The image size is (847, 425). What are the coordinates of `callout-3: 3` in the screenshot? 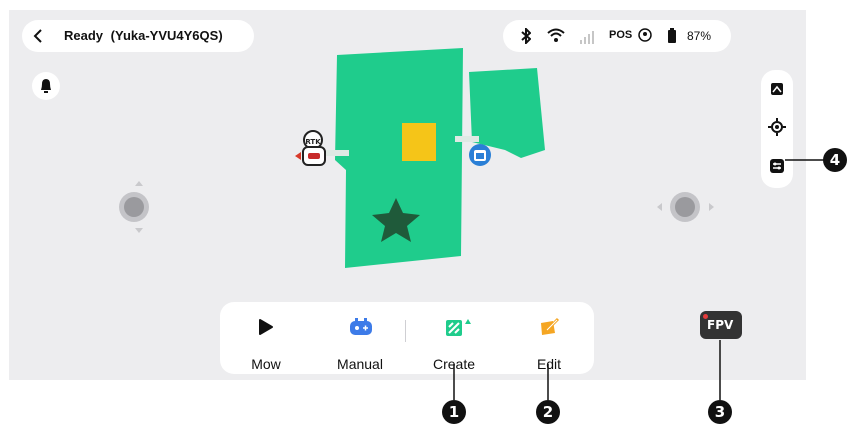 It's located at (720, 412).